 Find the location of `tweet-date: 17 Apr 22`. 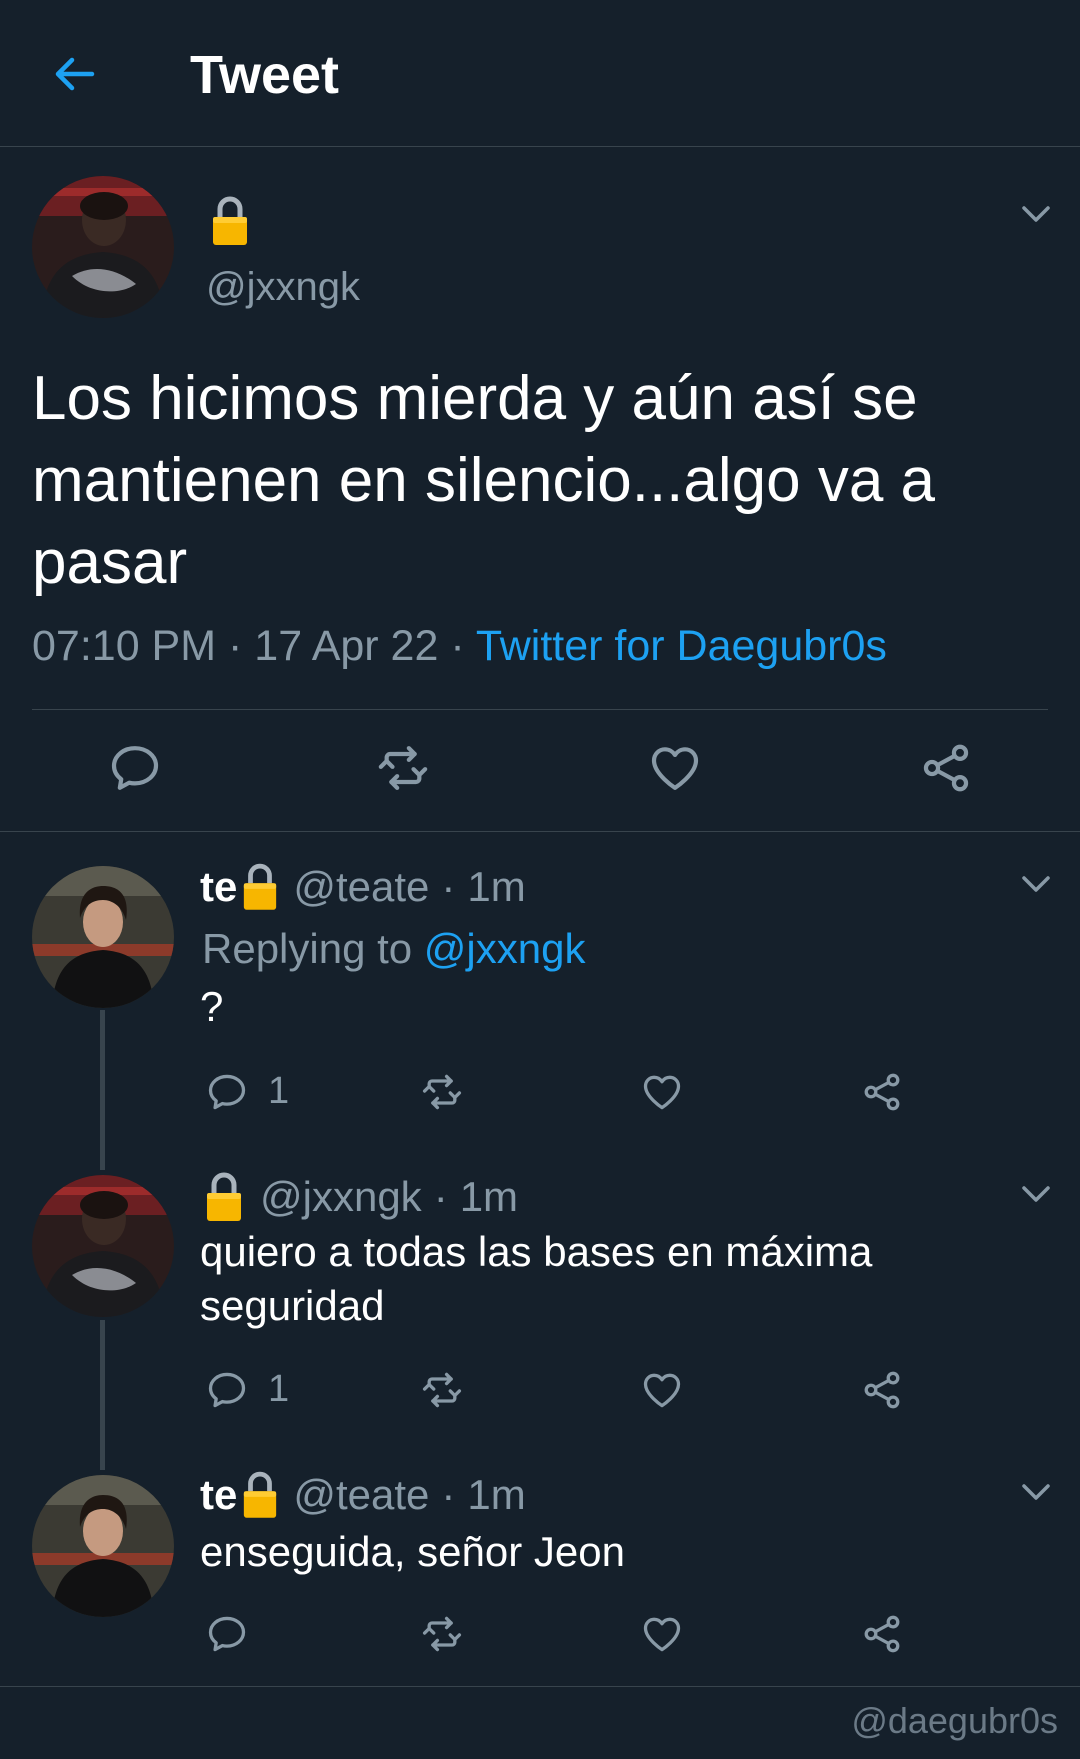

tweet-date: 17 Apr 22 is located at coordinates (346, 646).